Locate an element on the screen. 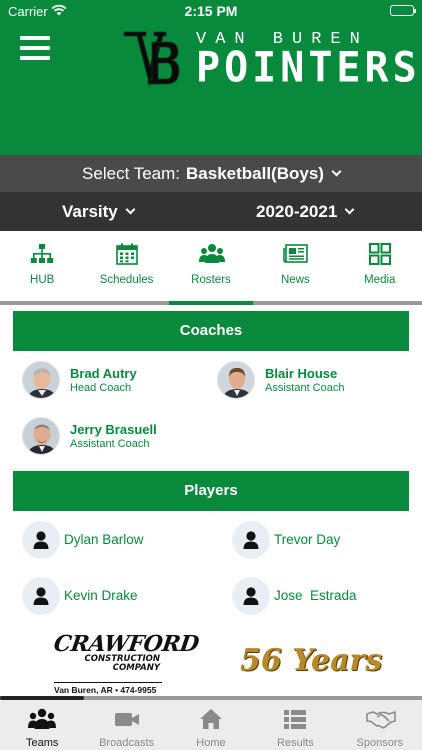 This screenshot has height=750, width=422. player-item: Kevin Drake is located at coordinates (117, 596).